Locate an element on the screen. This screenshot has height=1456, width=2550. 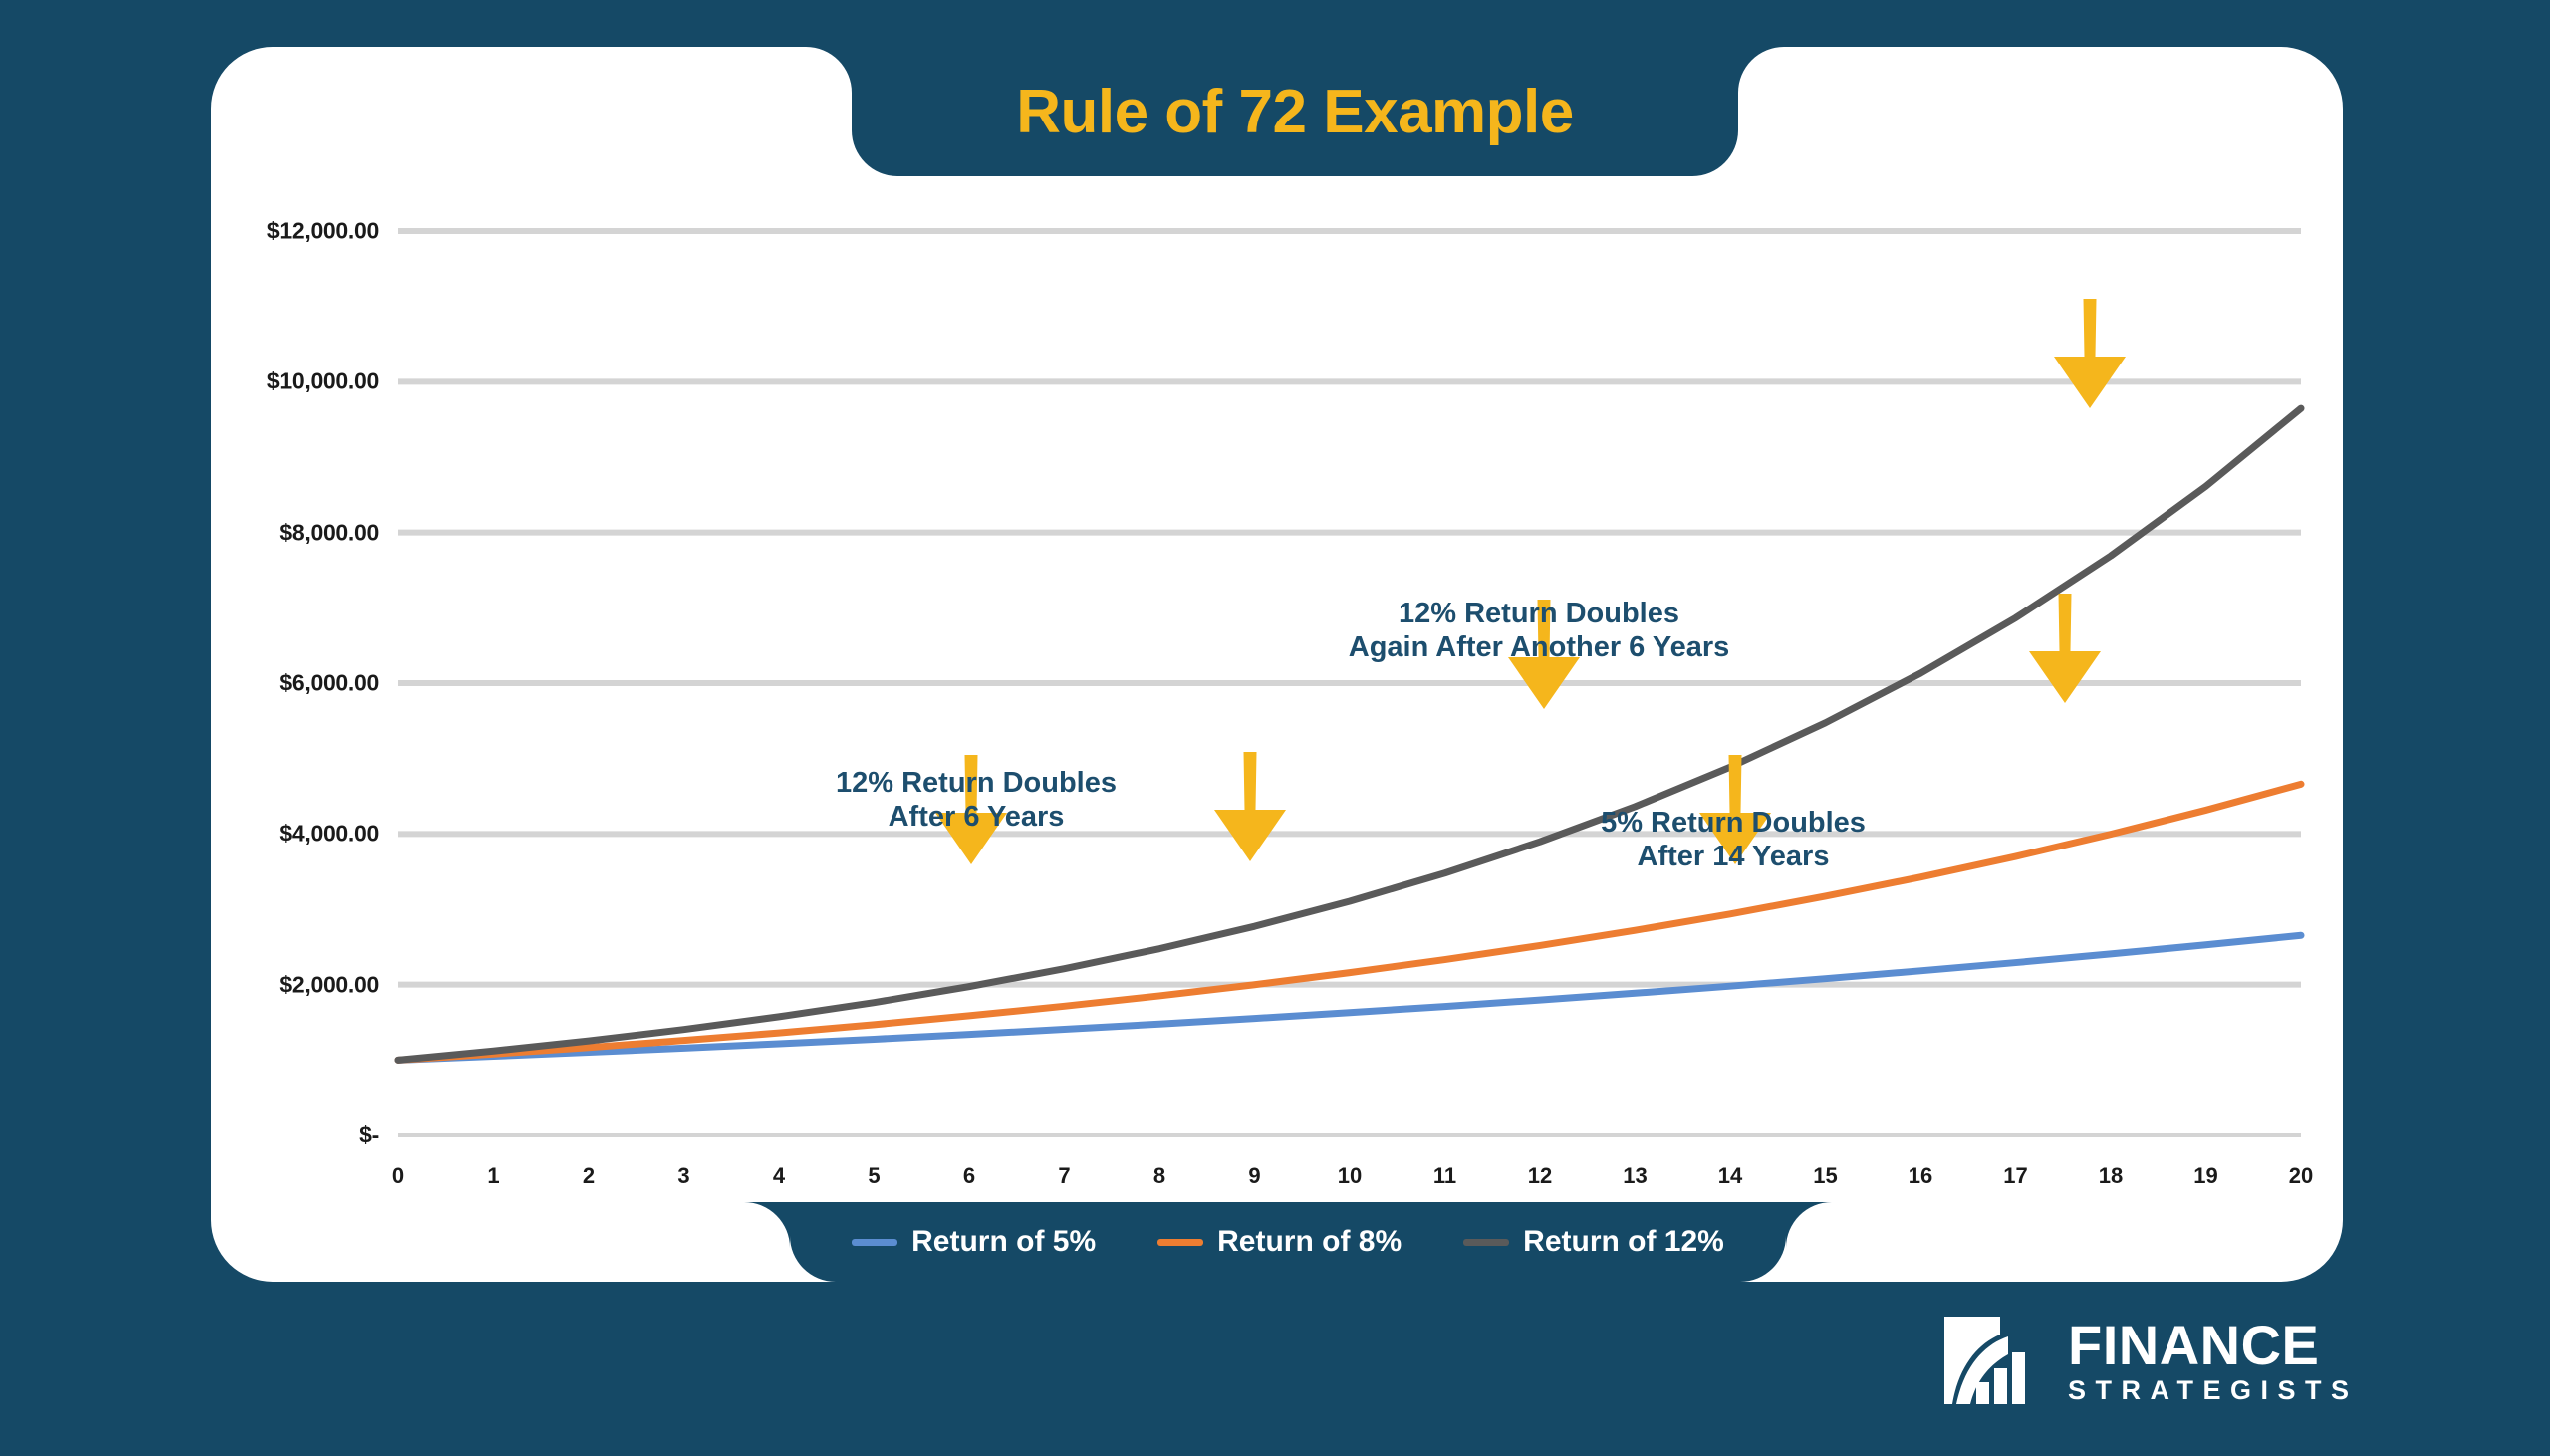
brand-name-secondary: STRATEGISTS is located at coordinates (2213, 1389).